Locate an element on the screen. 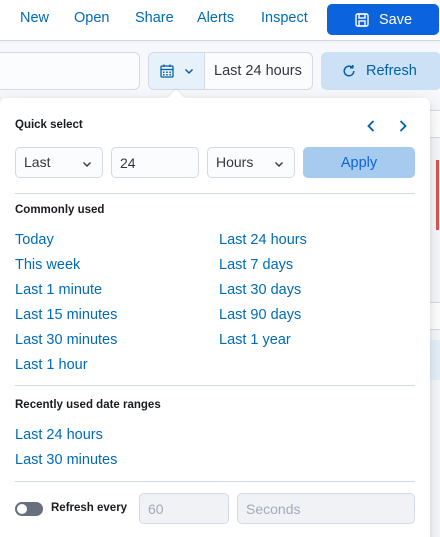 This screenshot has width=440, height=537. refresh-button-label: Refresh is located at coordinates (391, 71).